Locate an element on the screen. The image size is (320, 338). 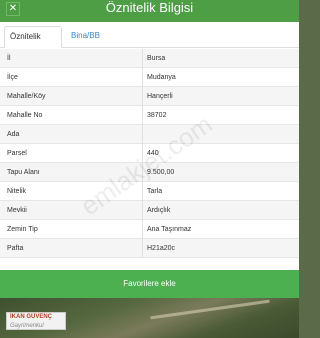
row-key: Nitelik is located at coordinates (17, 191).